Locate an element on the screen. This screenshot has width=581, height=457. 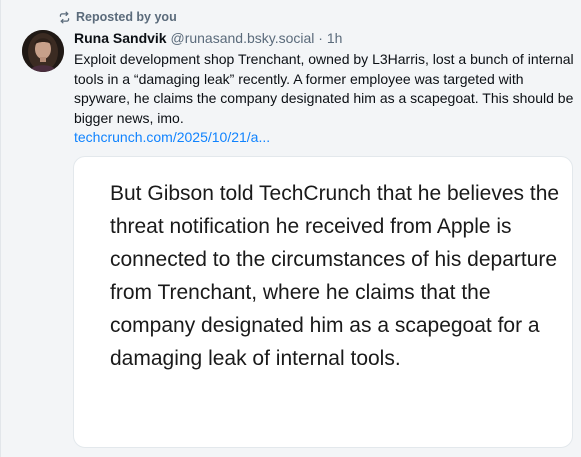
avatar is located at coordinates (43, 51).